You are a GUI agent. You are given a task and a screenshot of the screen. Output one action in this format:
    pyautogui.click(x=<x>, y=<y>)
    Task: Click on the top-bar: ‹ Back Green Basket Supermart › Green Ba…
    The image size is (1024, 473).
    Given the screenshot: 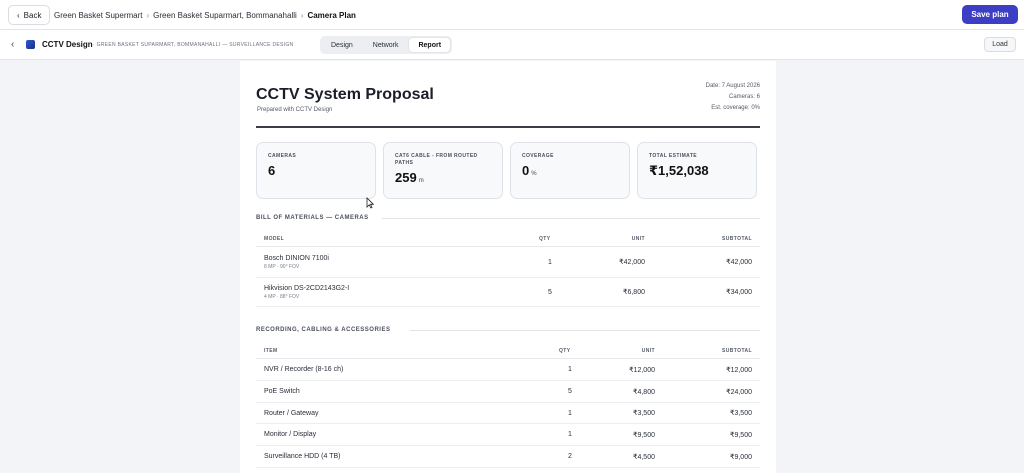 What is the action you would take?
    pyautogui.click(x=512, y=15)
    